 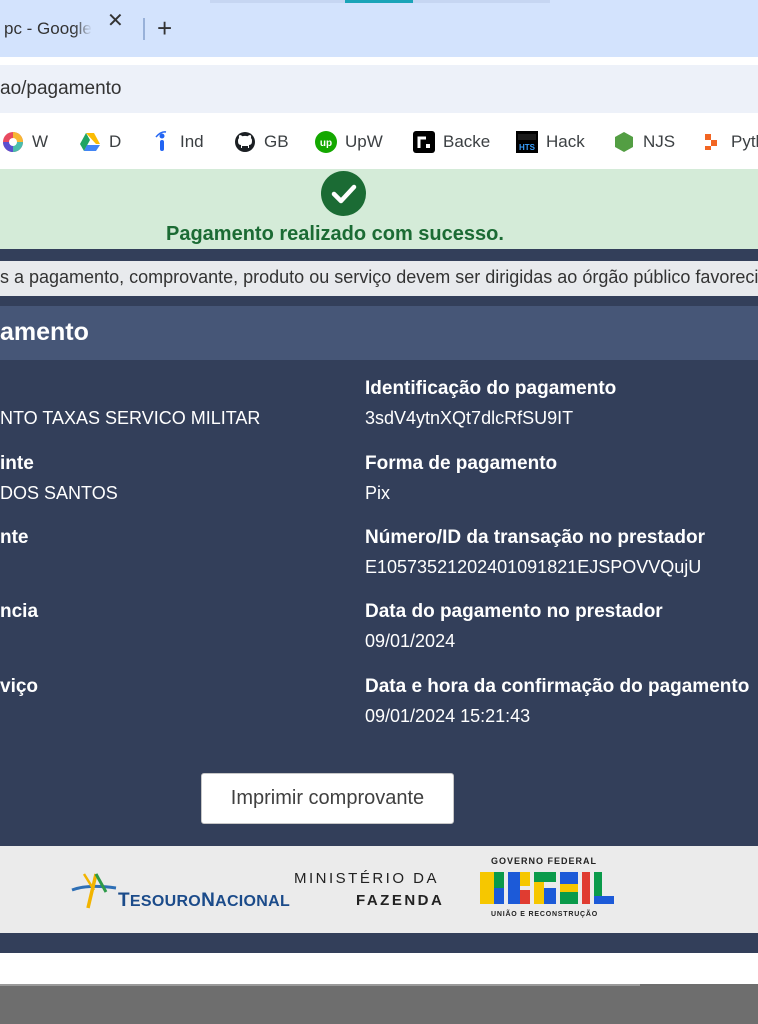 I want to click on field-label: viço, so click(x=19, y=686).